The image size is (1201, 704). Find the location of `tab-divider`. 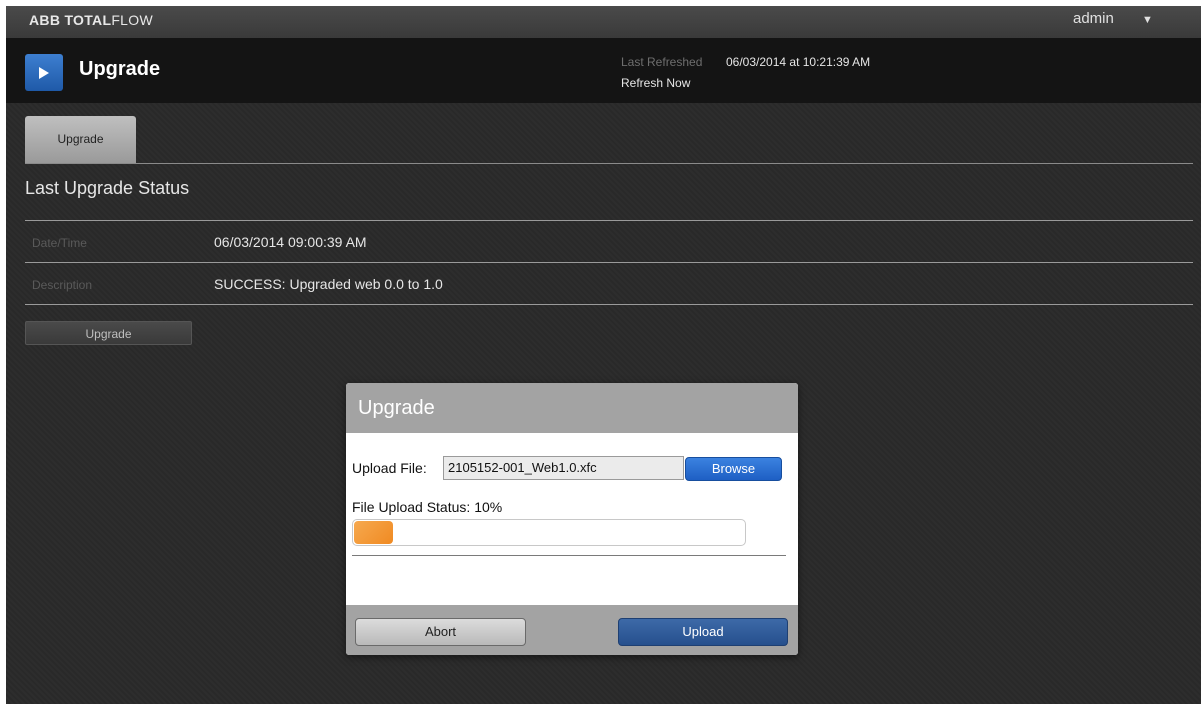

tab-divider is located at coordinates (609, 163).